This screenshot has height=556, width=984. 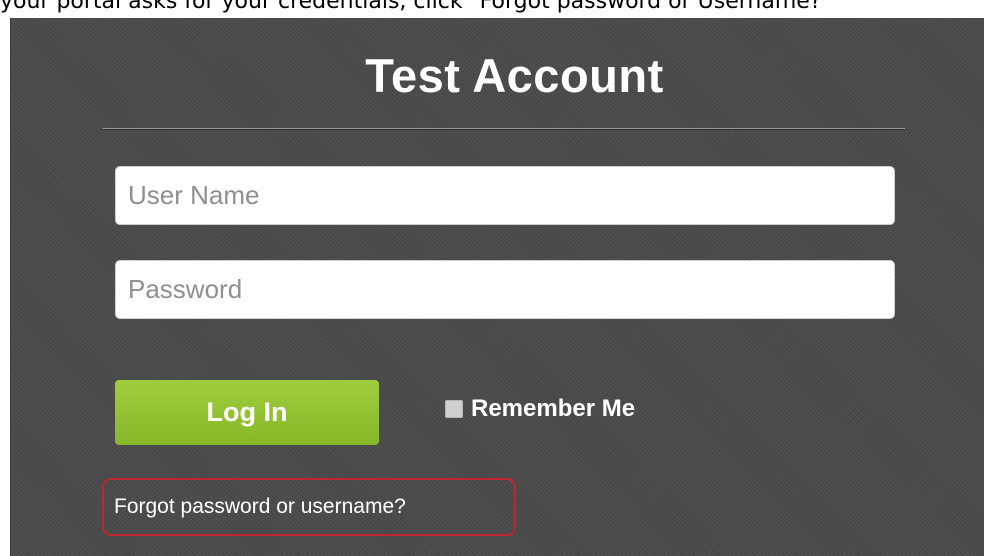 I want to click on password-input, so click(x=505, y=289).